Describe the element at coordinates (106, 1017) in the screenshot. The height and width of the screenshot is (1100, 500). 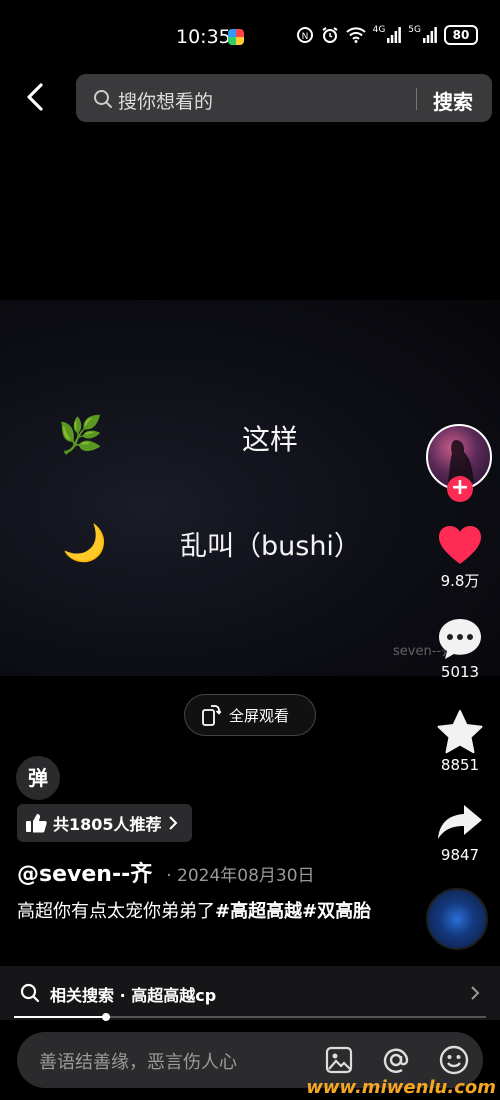
I see `progress-handle` at that location.